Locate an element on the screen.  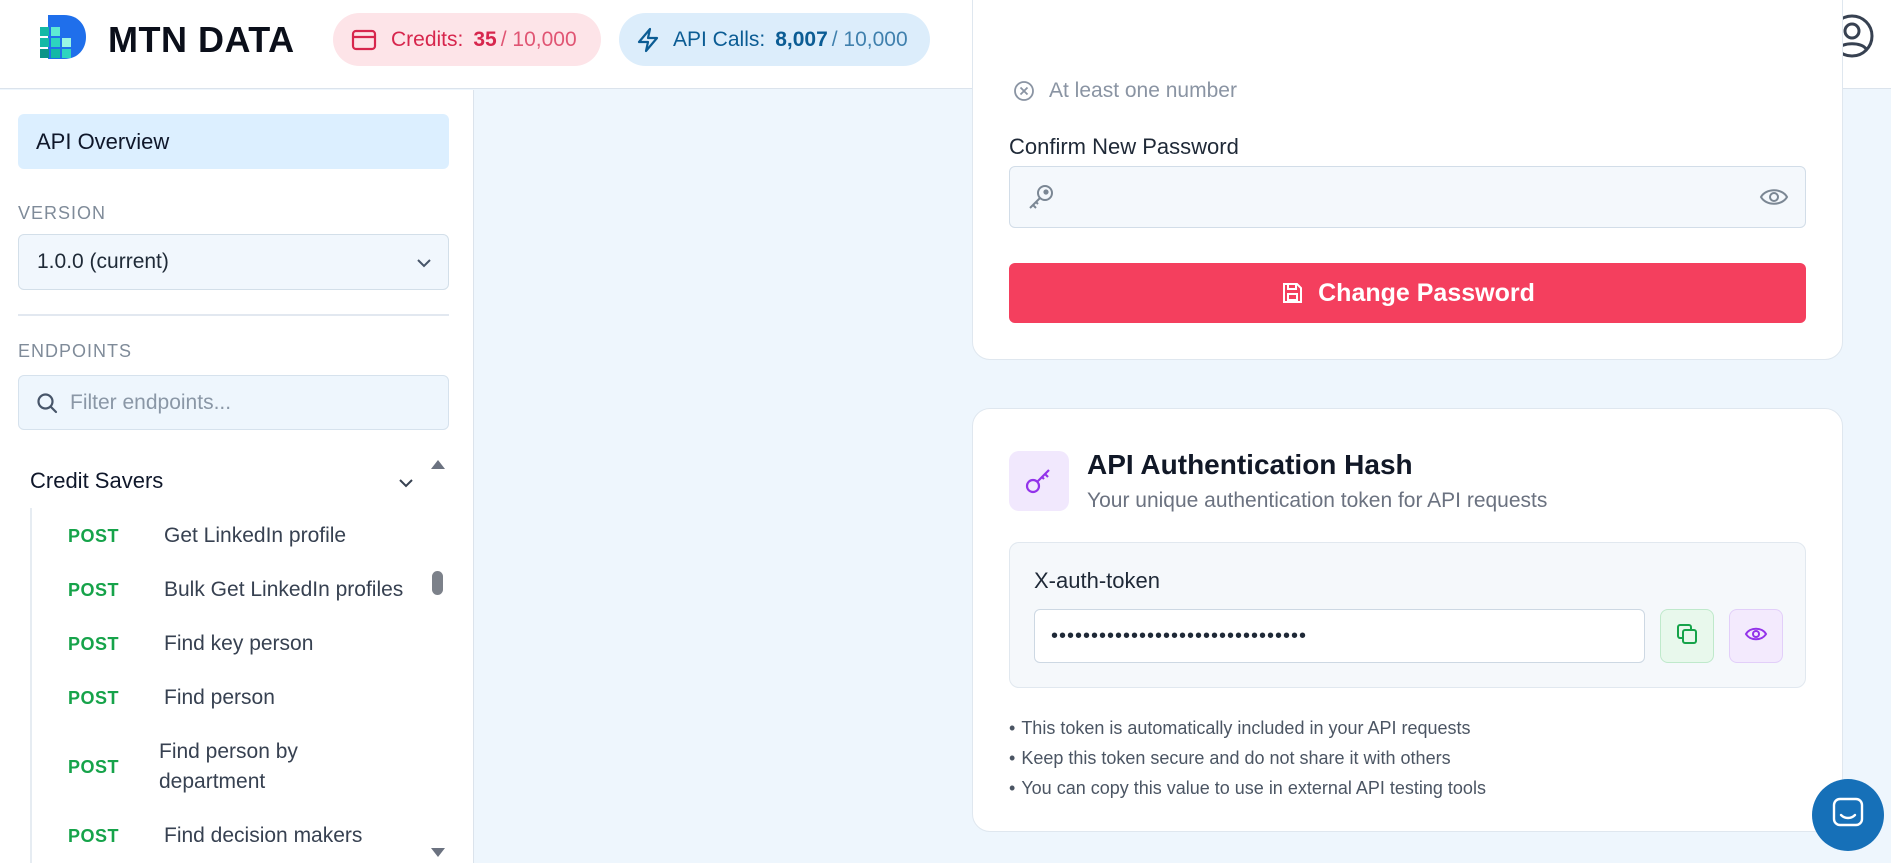
show-token-button is located at coordinates (1756, 636).